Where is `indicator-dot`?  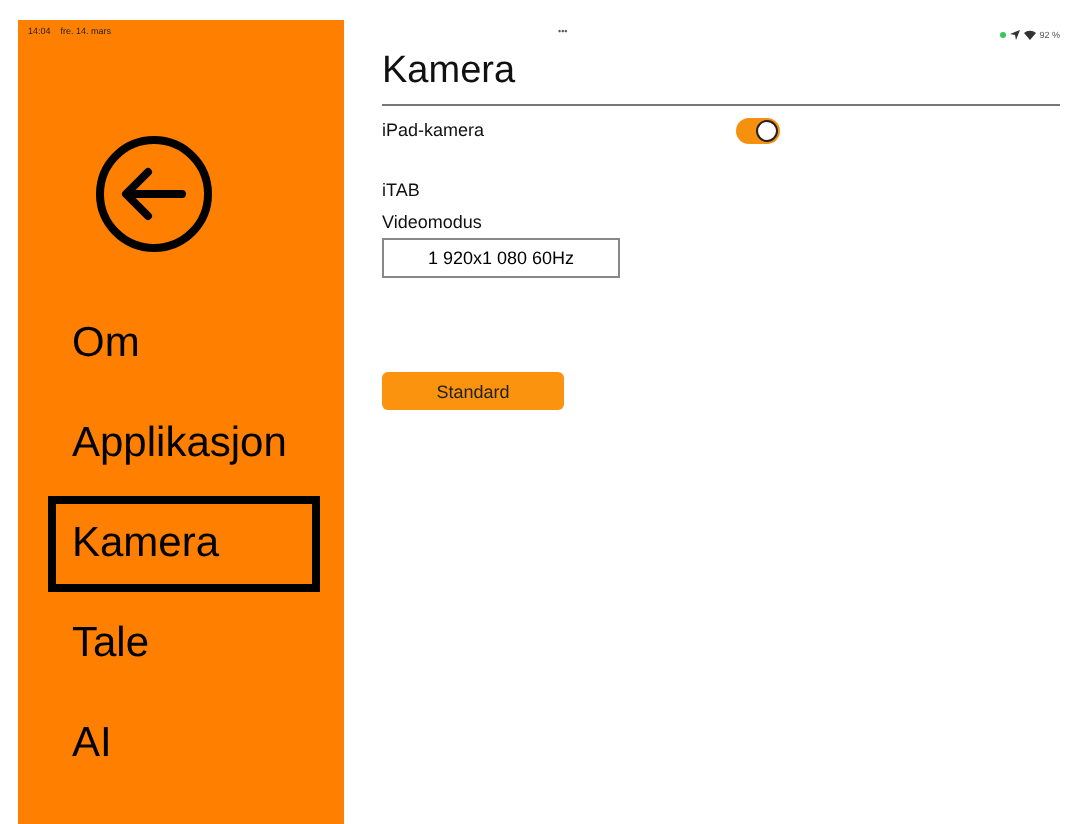
indicator-dot is located at coordinates (1002, 34).